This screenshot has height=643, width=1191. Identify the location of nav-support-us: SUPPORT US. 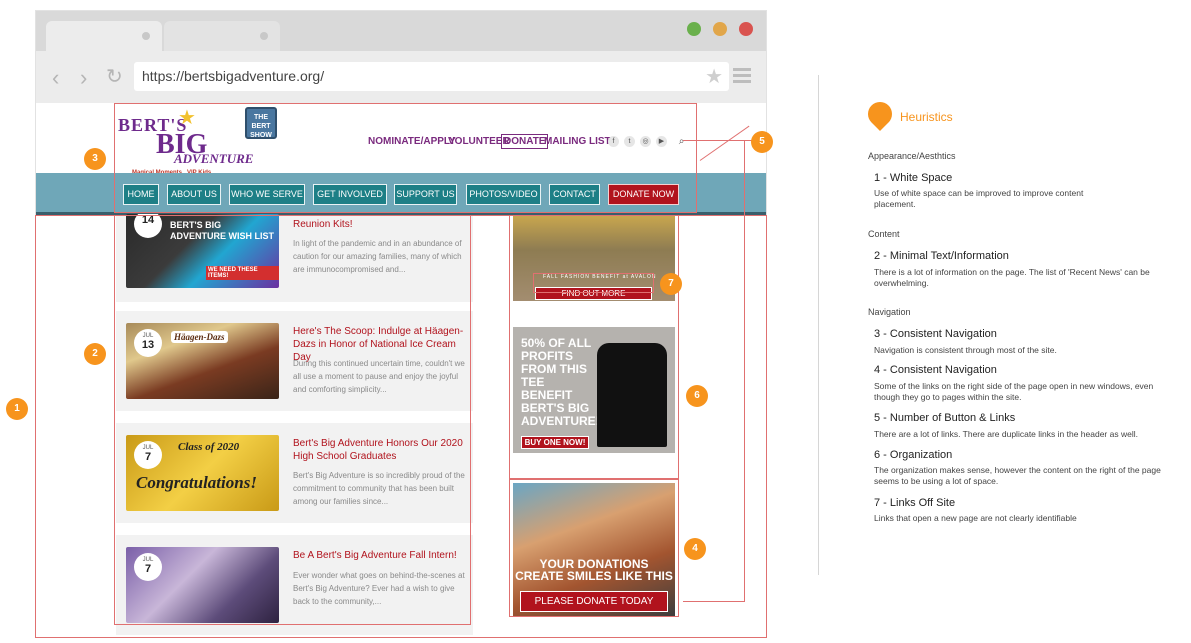
(425, 194).